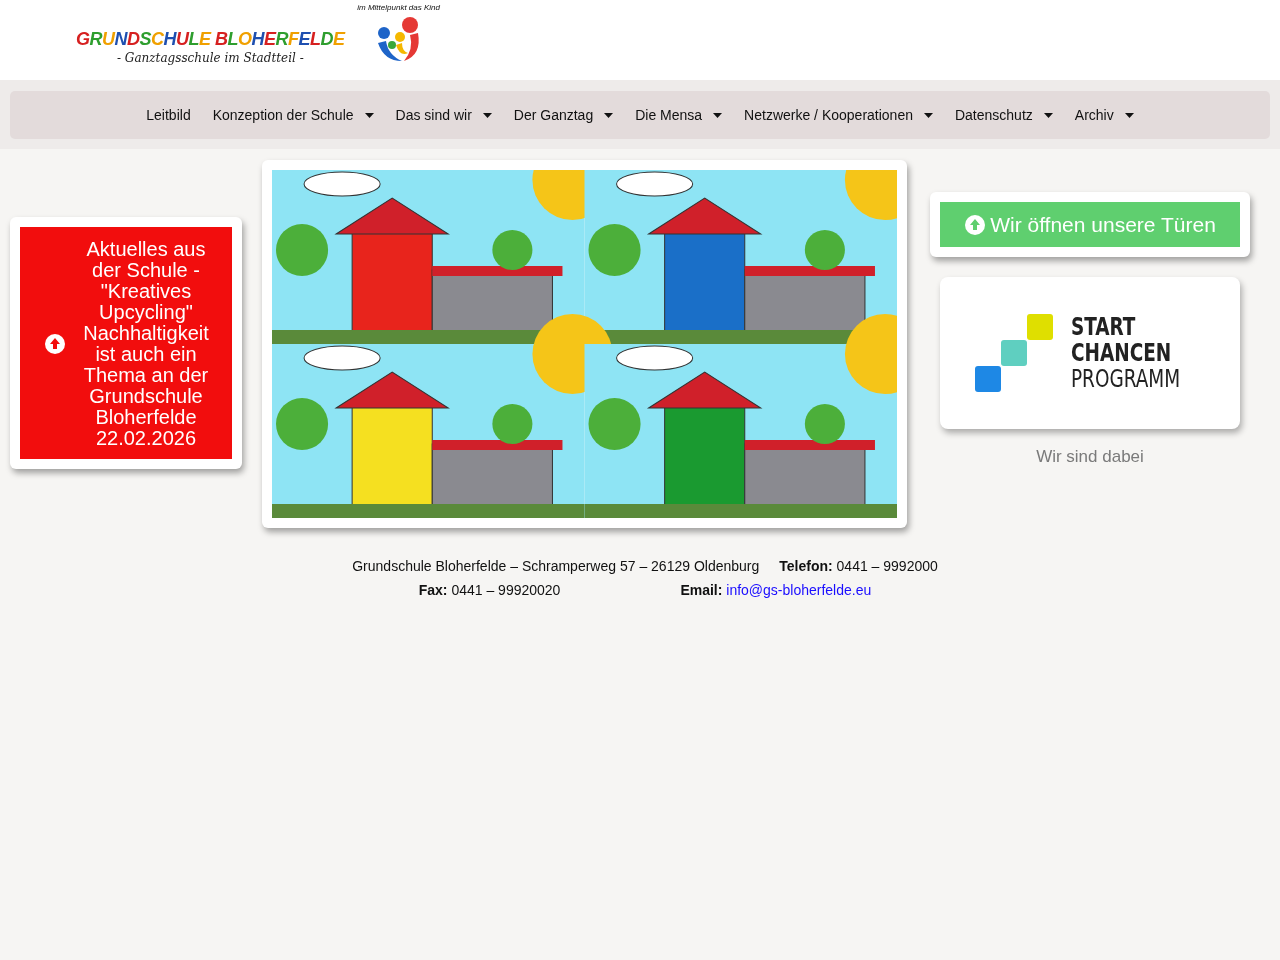 This screenshot has width=1280, height=960. Describe the element at coordinates (1122, 353) in the screenshot. I see `logo-text: CHANCEN` at that location.